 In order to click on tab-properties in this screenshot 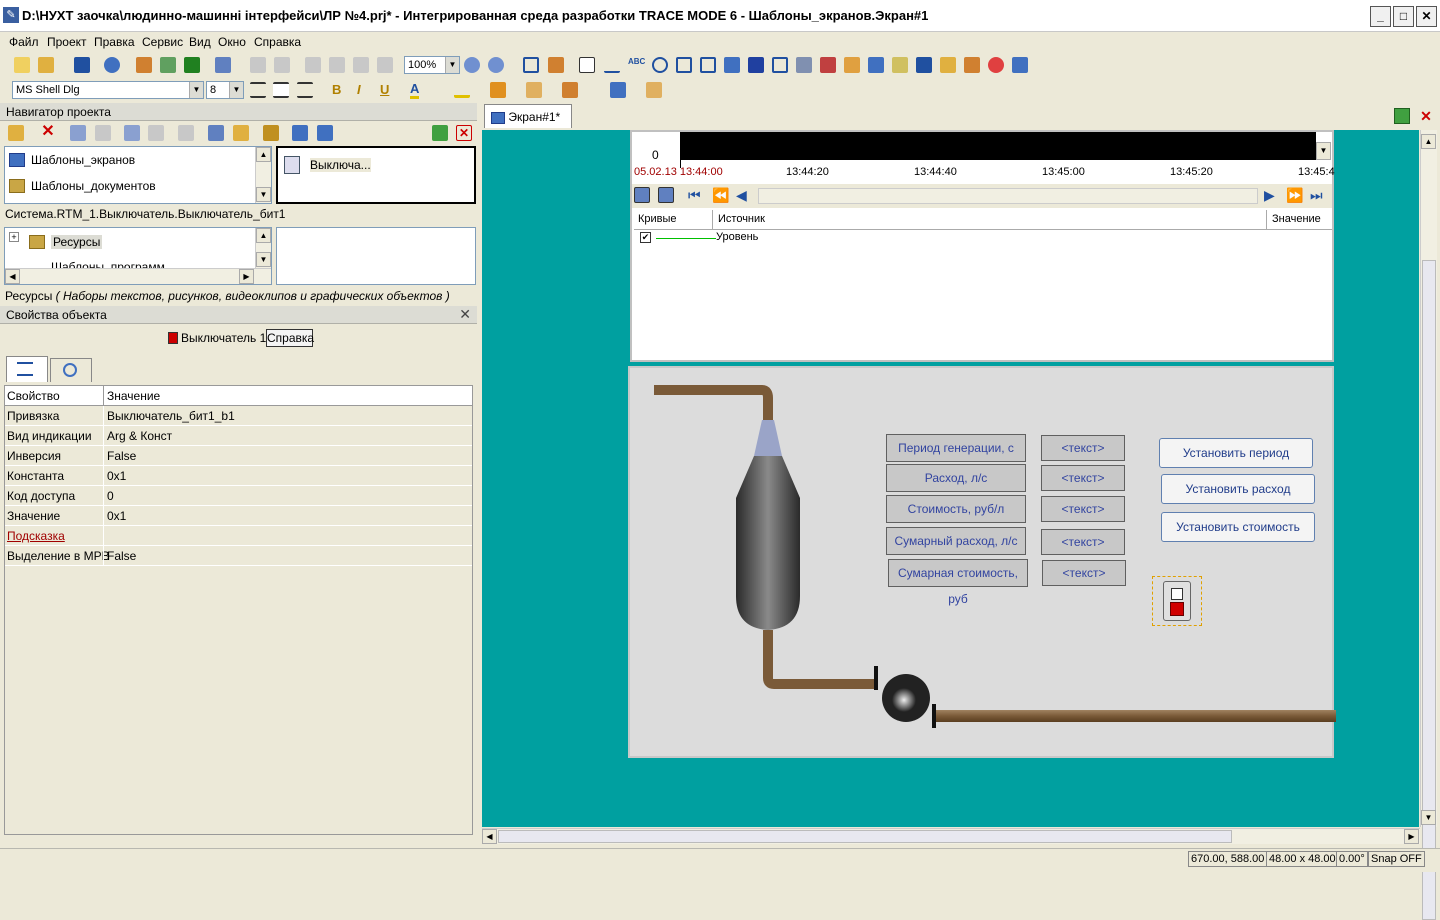, I will do `click(27, 369)`.